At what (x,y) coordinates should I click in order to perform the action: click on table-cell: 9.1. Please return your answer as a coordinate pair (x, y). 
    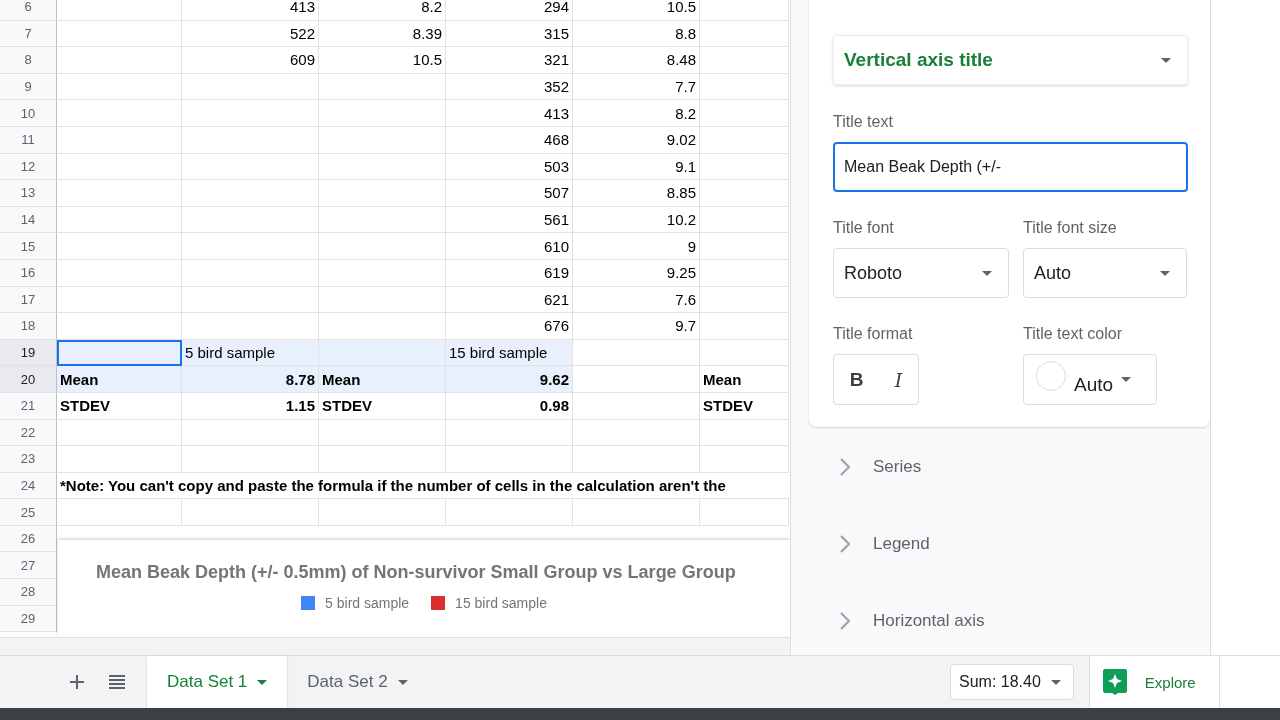
    Looking at the image, I should click on (636, 167).